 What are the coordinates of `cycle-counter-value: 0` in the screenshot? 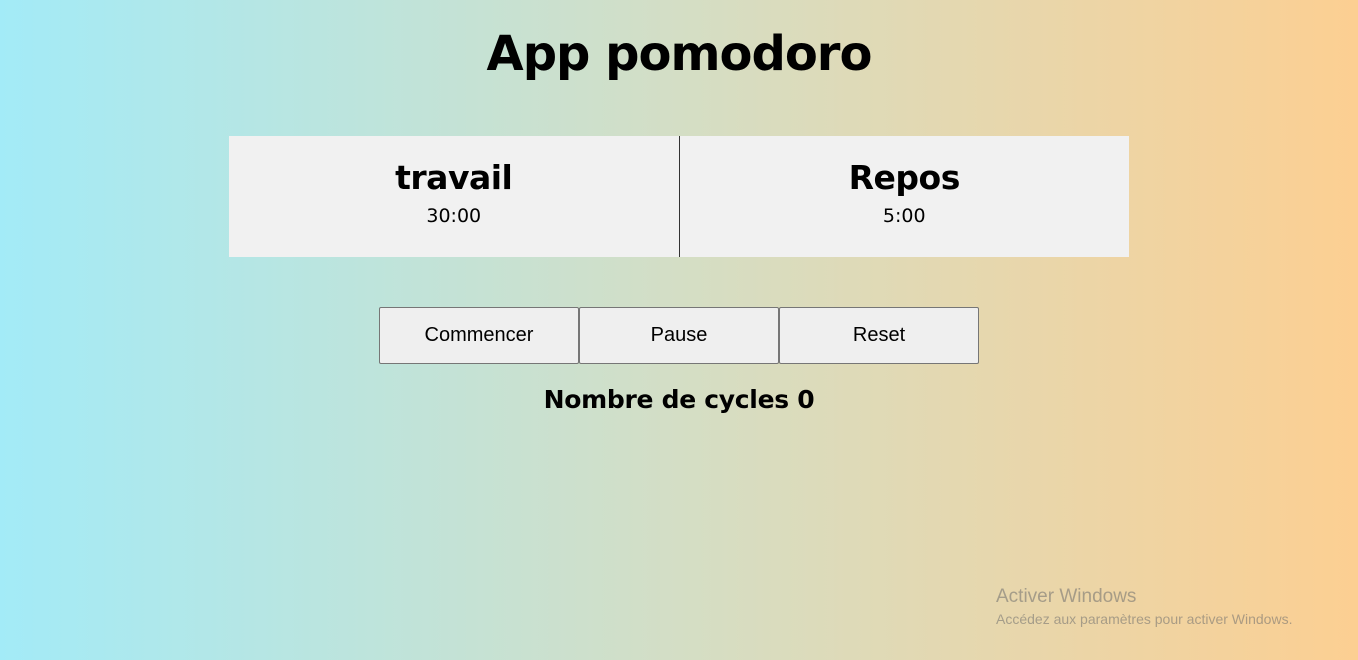 It's located at (806, 399).